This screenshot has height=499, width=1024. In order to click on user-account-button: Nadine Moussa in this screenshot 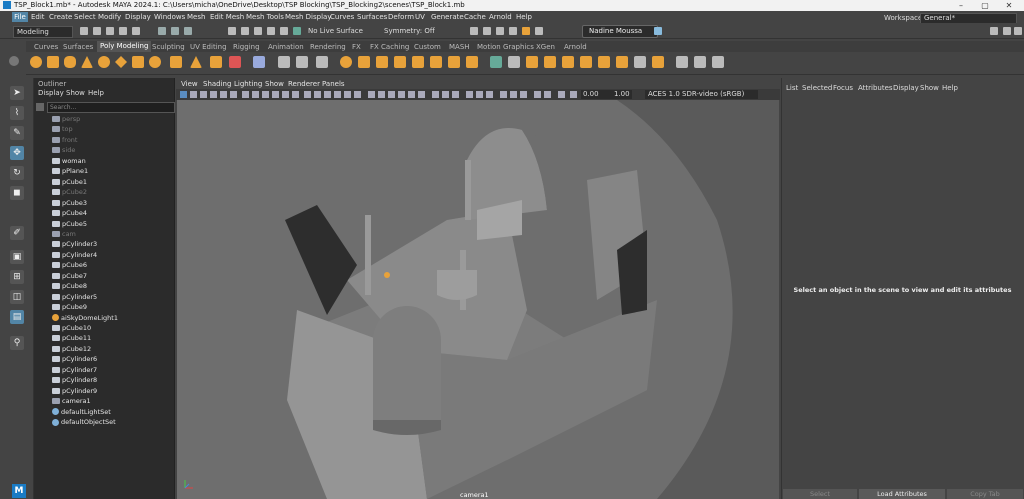, I will do `click(620, 31)`.